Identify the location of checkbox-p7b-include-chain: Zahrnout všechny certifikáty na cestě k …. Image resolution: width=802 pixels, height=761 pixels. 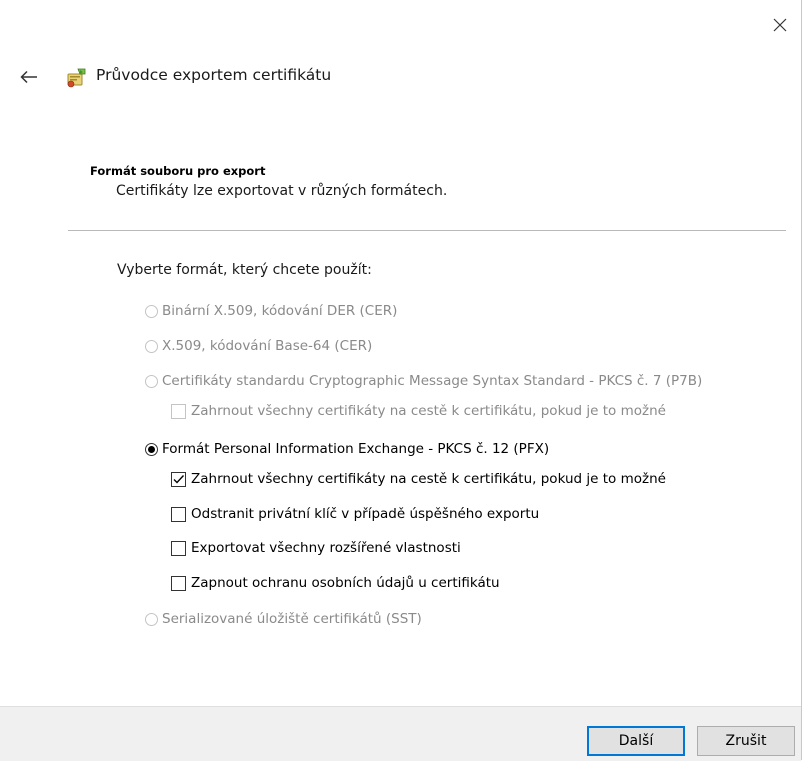
(418, 411).